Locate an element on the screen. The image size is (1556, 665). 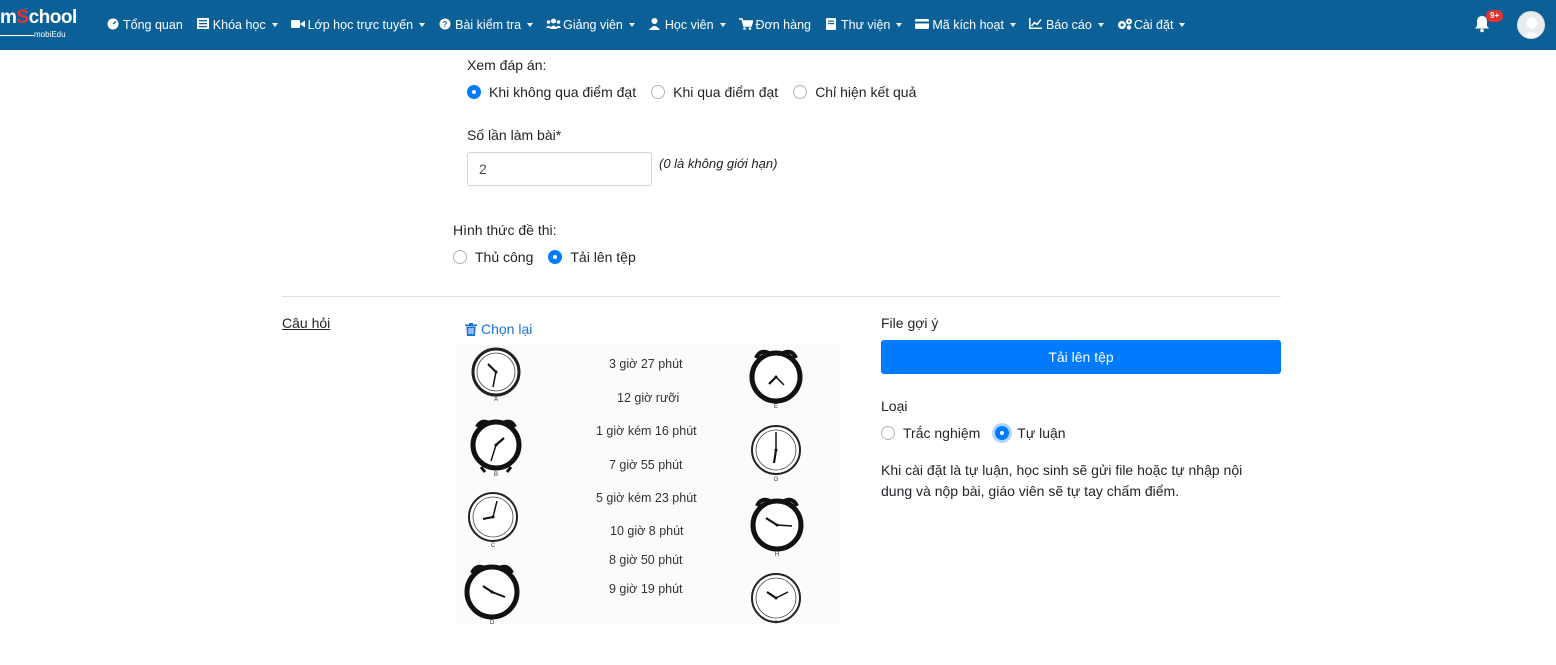
nav-settings: Cài đặt is located at coordinates (1151, 25).